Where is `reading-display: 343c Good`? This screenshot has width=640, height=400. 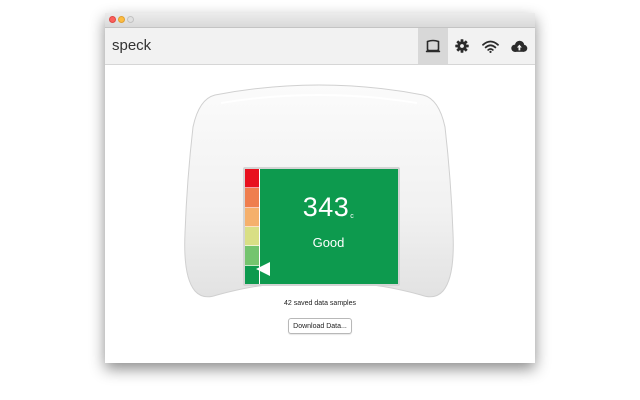 reading-display: 343c Good is located at coordinates (328, 220).